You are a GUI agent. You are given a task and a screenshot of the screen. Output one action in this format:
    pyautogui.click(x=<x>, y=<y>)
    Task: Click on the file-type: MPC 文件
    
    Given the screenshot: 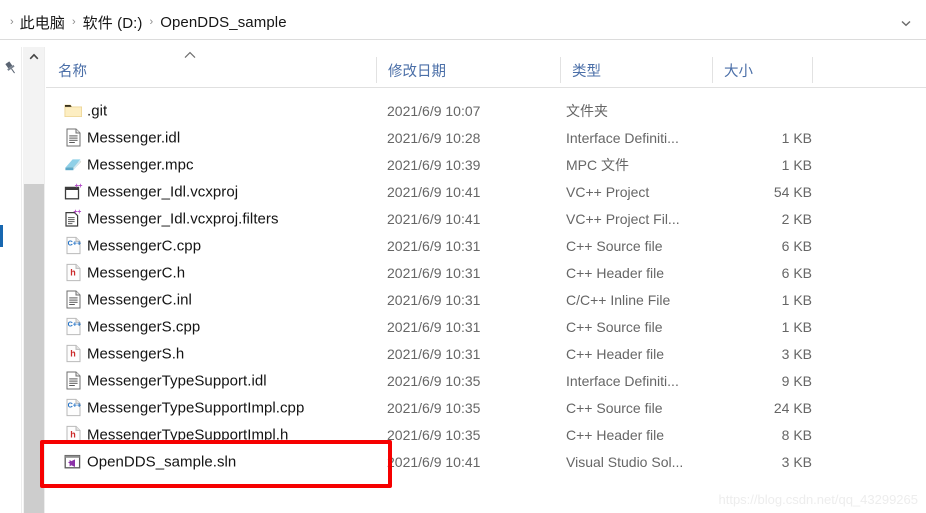 What is the action you would take?
    pyautogui.click(x=597, y=164)
    